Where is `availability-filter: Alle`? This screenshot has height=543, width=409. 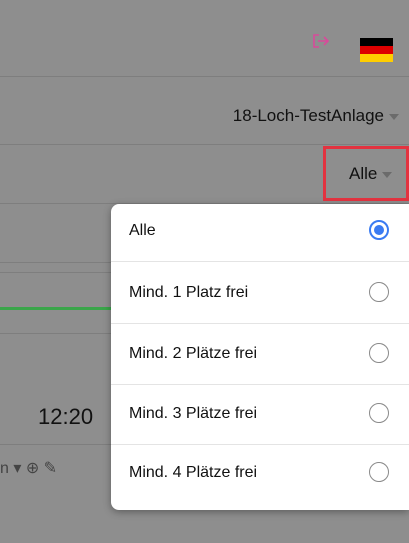
availability-filter: Alle is located at coordinates (371, 174).